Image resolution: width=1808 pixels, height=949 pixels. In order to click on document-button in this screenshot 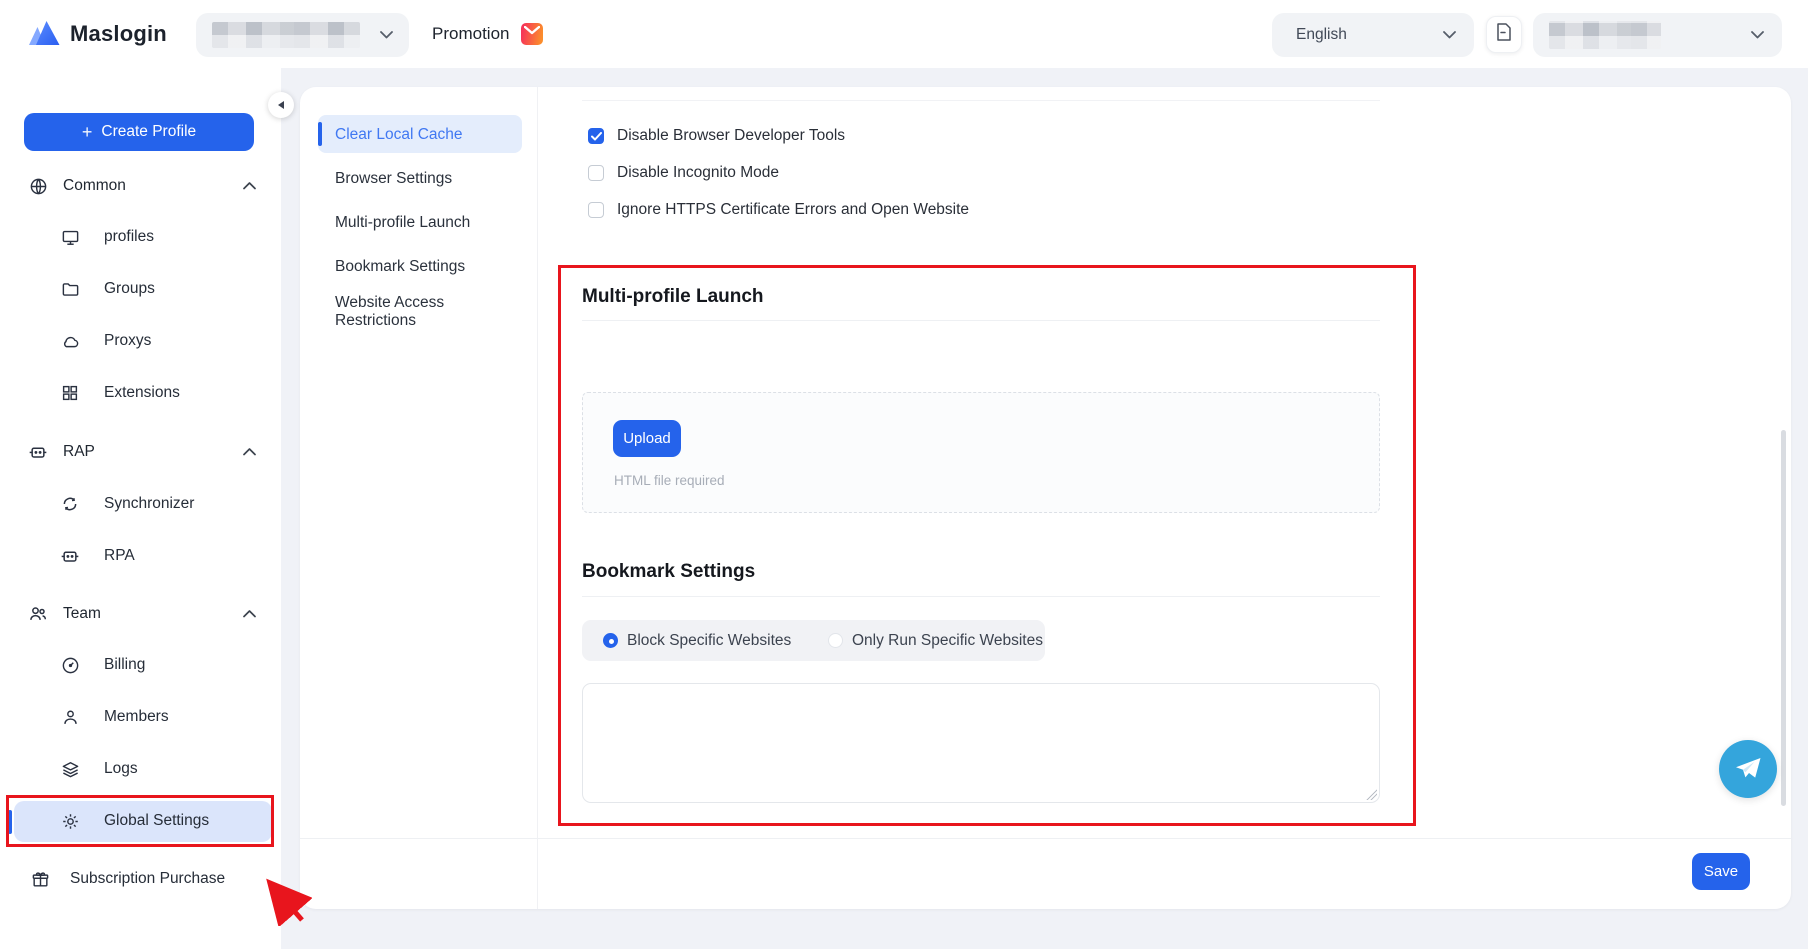, I will do `click(1504, 34)`.